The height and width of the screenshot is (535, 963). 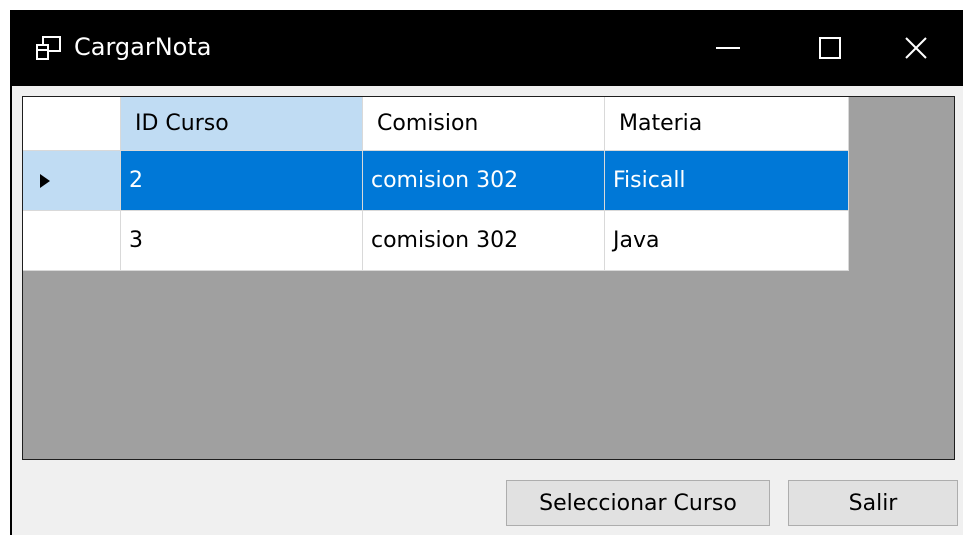 I want to click on exit-button: Salir, so click(x=873, y=503).